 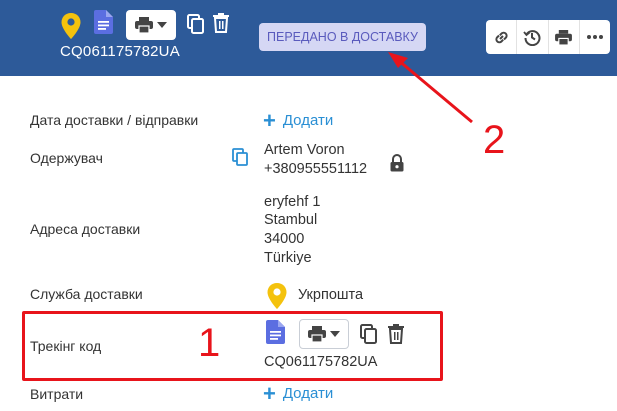 What do you see at coordinates (284, 239) in the screenshot?
I see `address-line-3: 34000` at bounding box center [284, 239].